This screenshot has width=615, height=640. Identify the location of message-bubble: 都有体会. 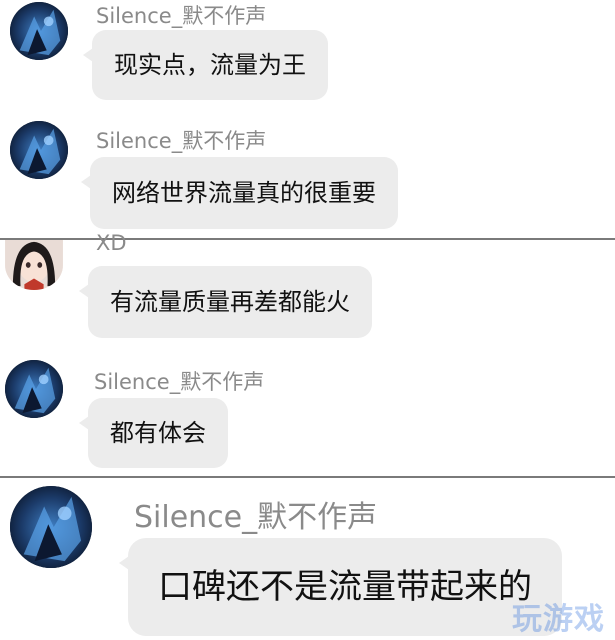
(153, 433).